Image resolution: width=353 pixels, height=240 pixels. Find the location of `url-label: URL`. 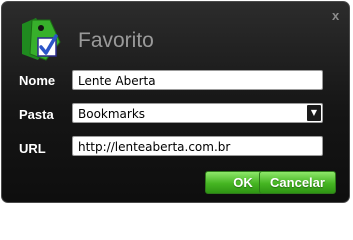

url-label: URL is located at coordinates (32, 148).